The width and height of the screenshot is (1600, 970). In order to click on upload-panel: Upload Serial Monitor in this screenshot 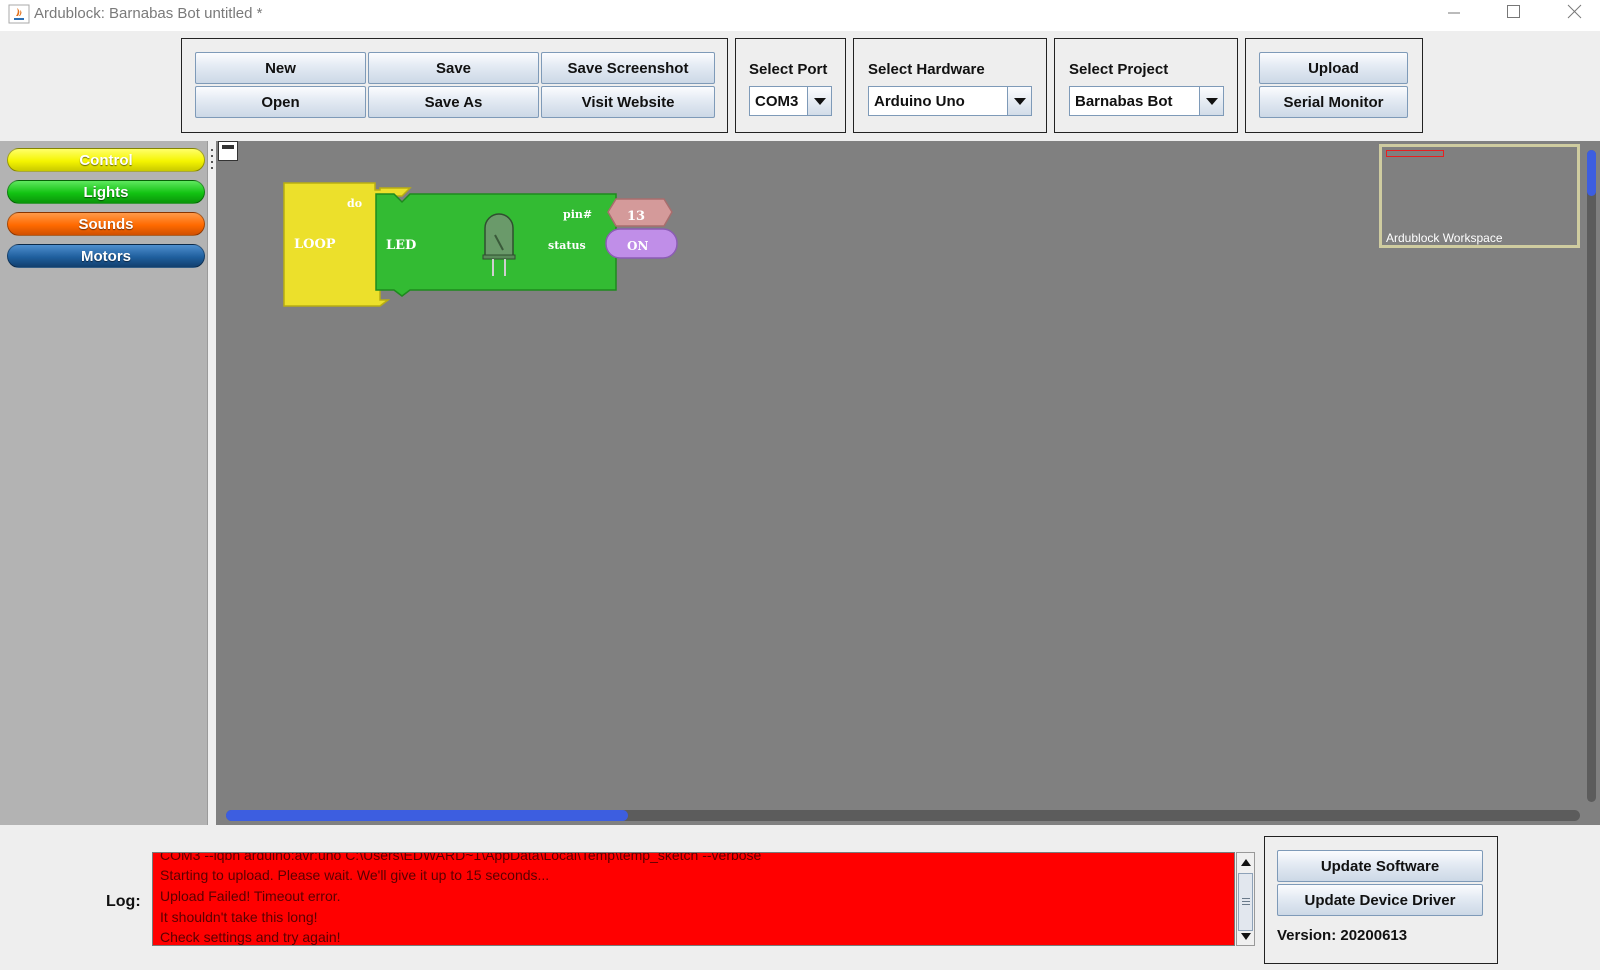, I will do `click(1334, 85)`.